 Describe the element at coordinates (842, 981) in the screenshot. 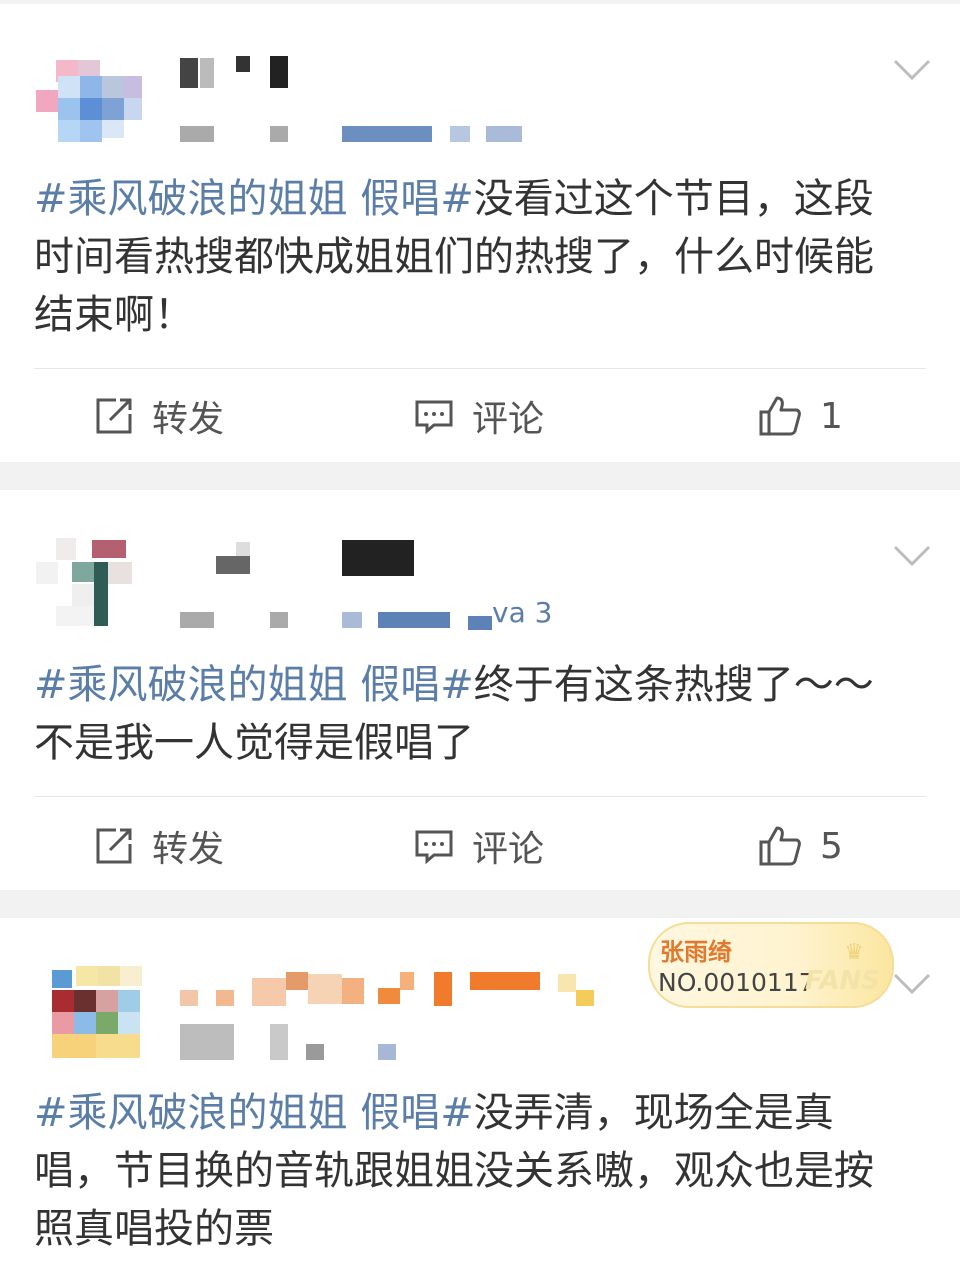

I see `fan-badge-label: FANS` at that location.